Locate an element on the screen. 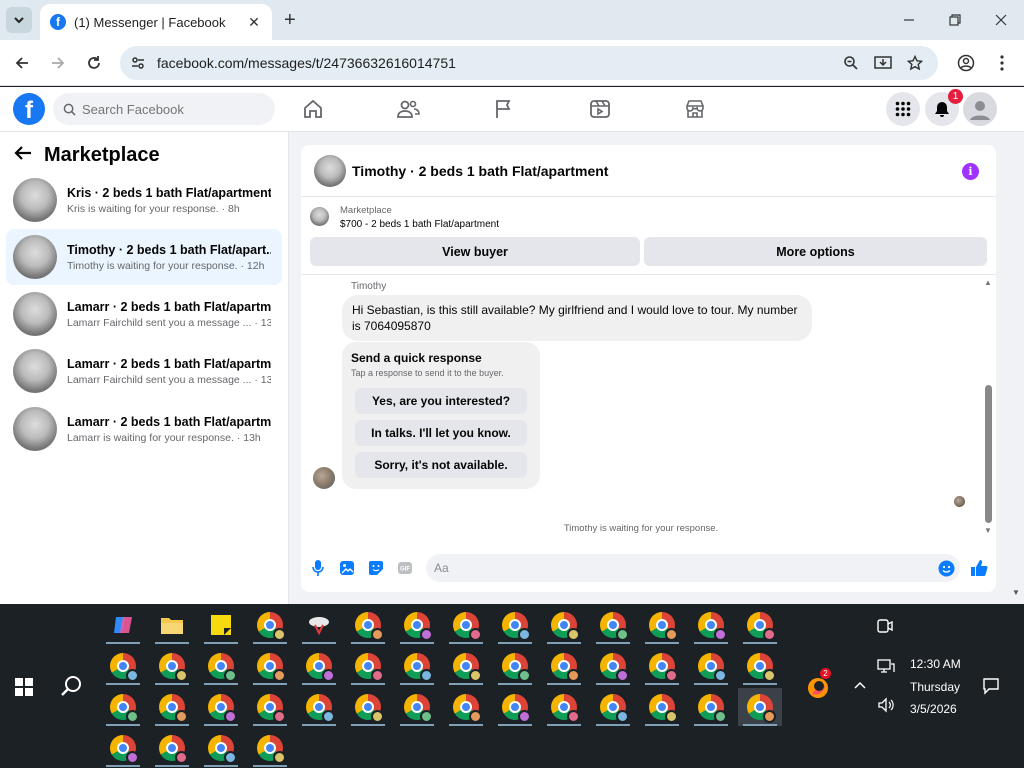  file-explorer-app is located at coordinates (172, 625).